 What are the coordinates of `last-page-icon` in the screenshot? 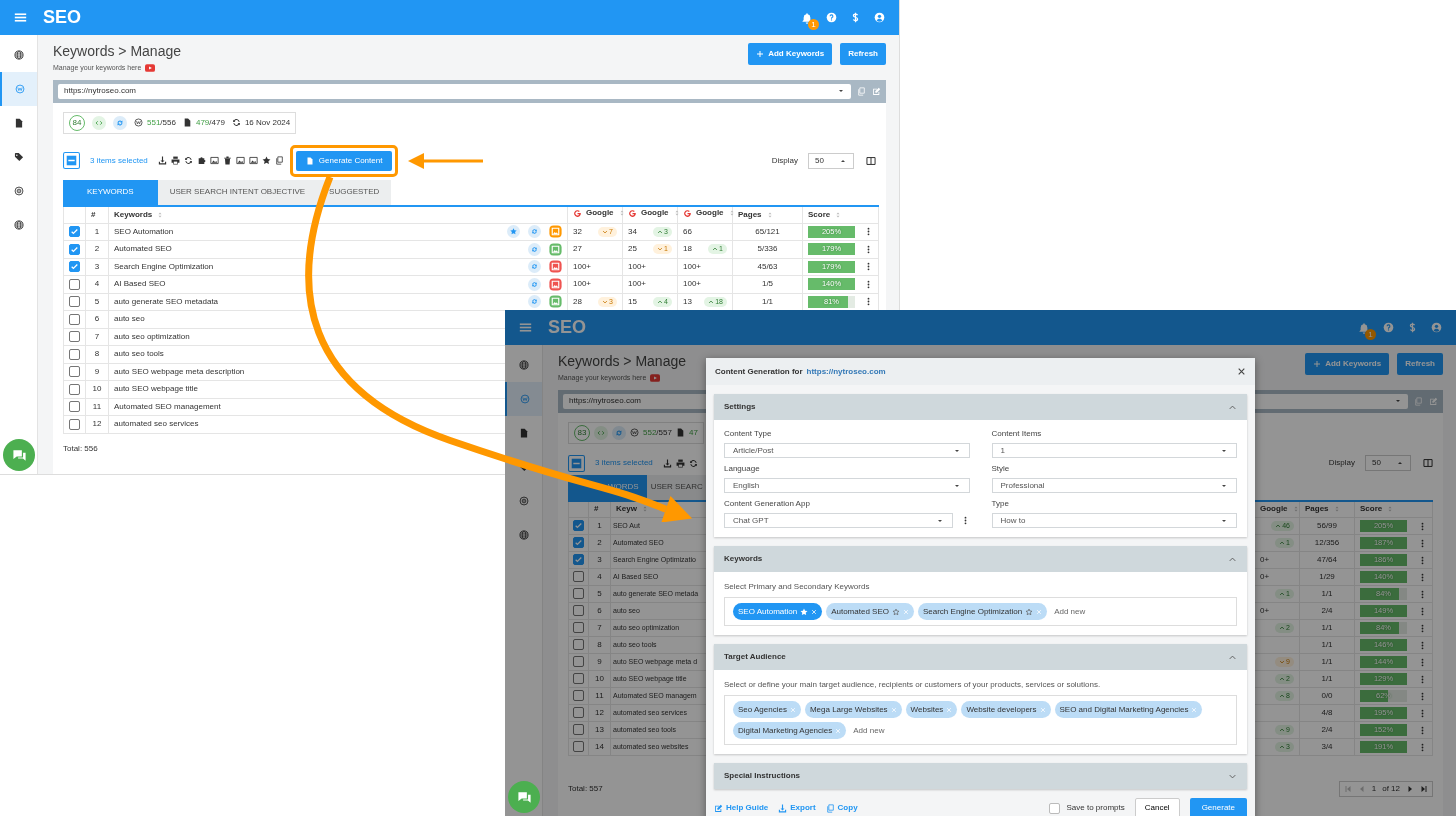 It's located at (1424, 789).